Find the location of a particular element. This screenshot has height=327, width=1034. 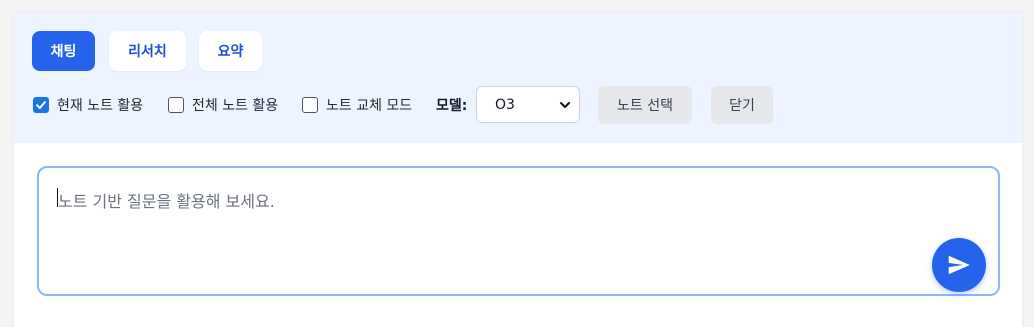

close-label: 닫기 is located at coordinates (742, 106).